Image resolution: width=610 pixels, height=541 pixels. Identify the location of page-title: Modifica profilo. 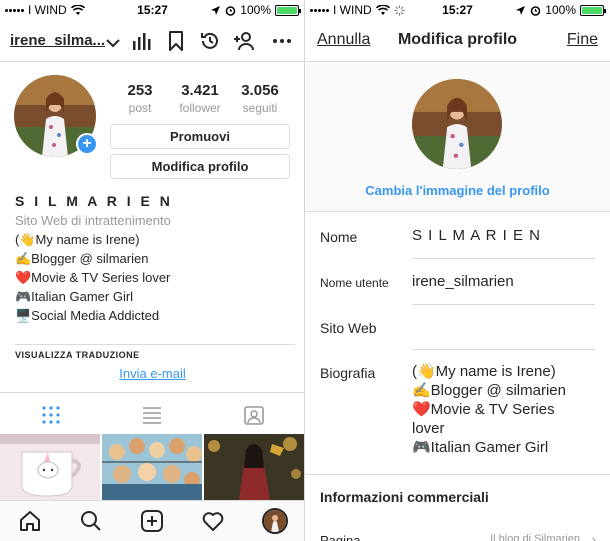
(457, 39).